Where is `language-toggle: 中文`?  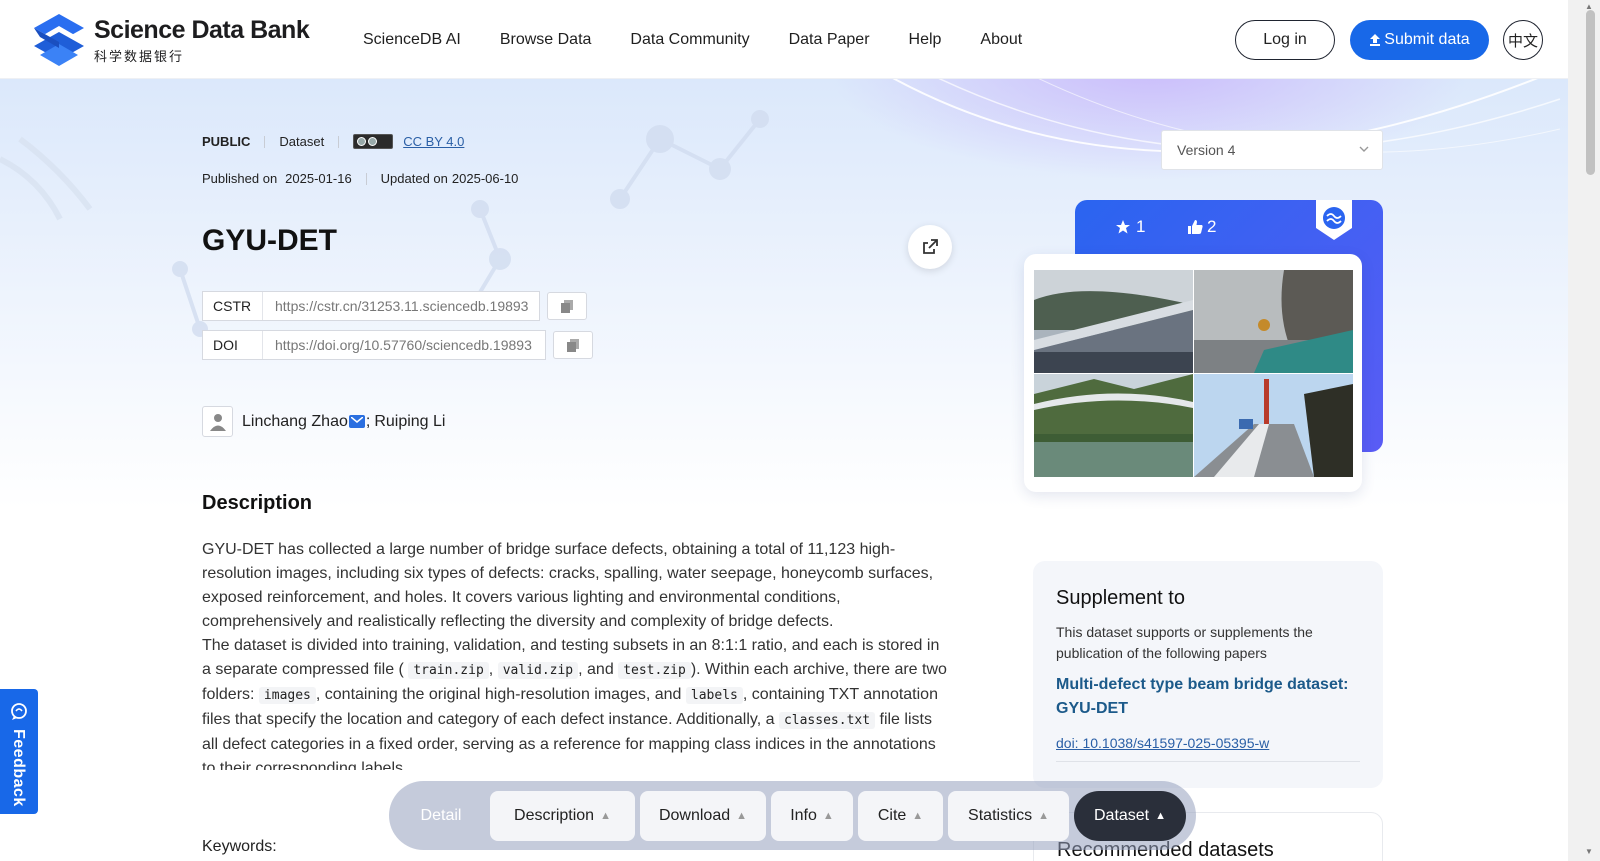
language-toggle: 中文 is located at coordinates (1523, 40).